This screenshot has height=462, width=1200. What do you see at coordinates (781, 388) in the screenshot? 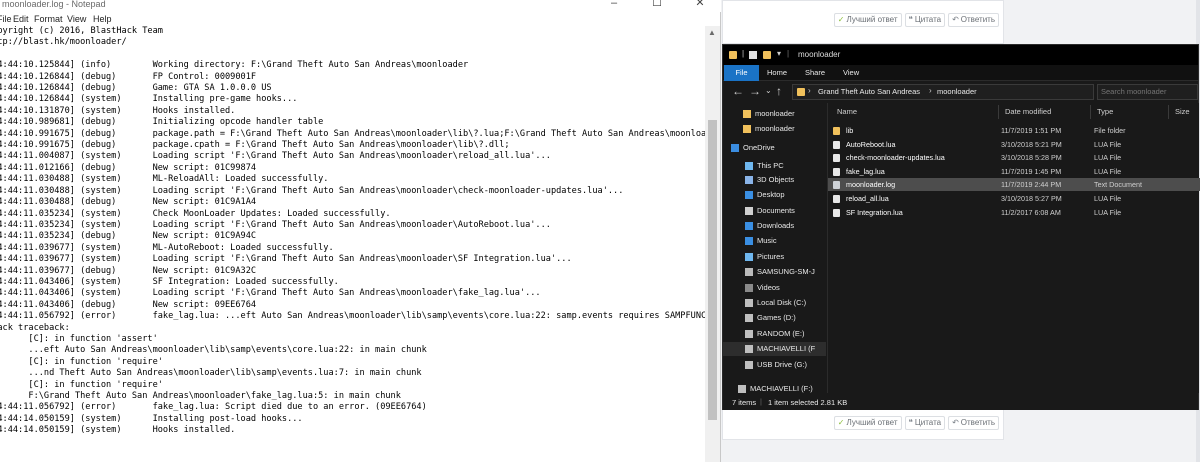
I see `nav-item-label: MACHIAVELLI (F:)` at bounding box center [781, 388].